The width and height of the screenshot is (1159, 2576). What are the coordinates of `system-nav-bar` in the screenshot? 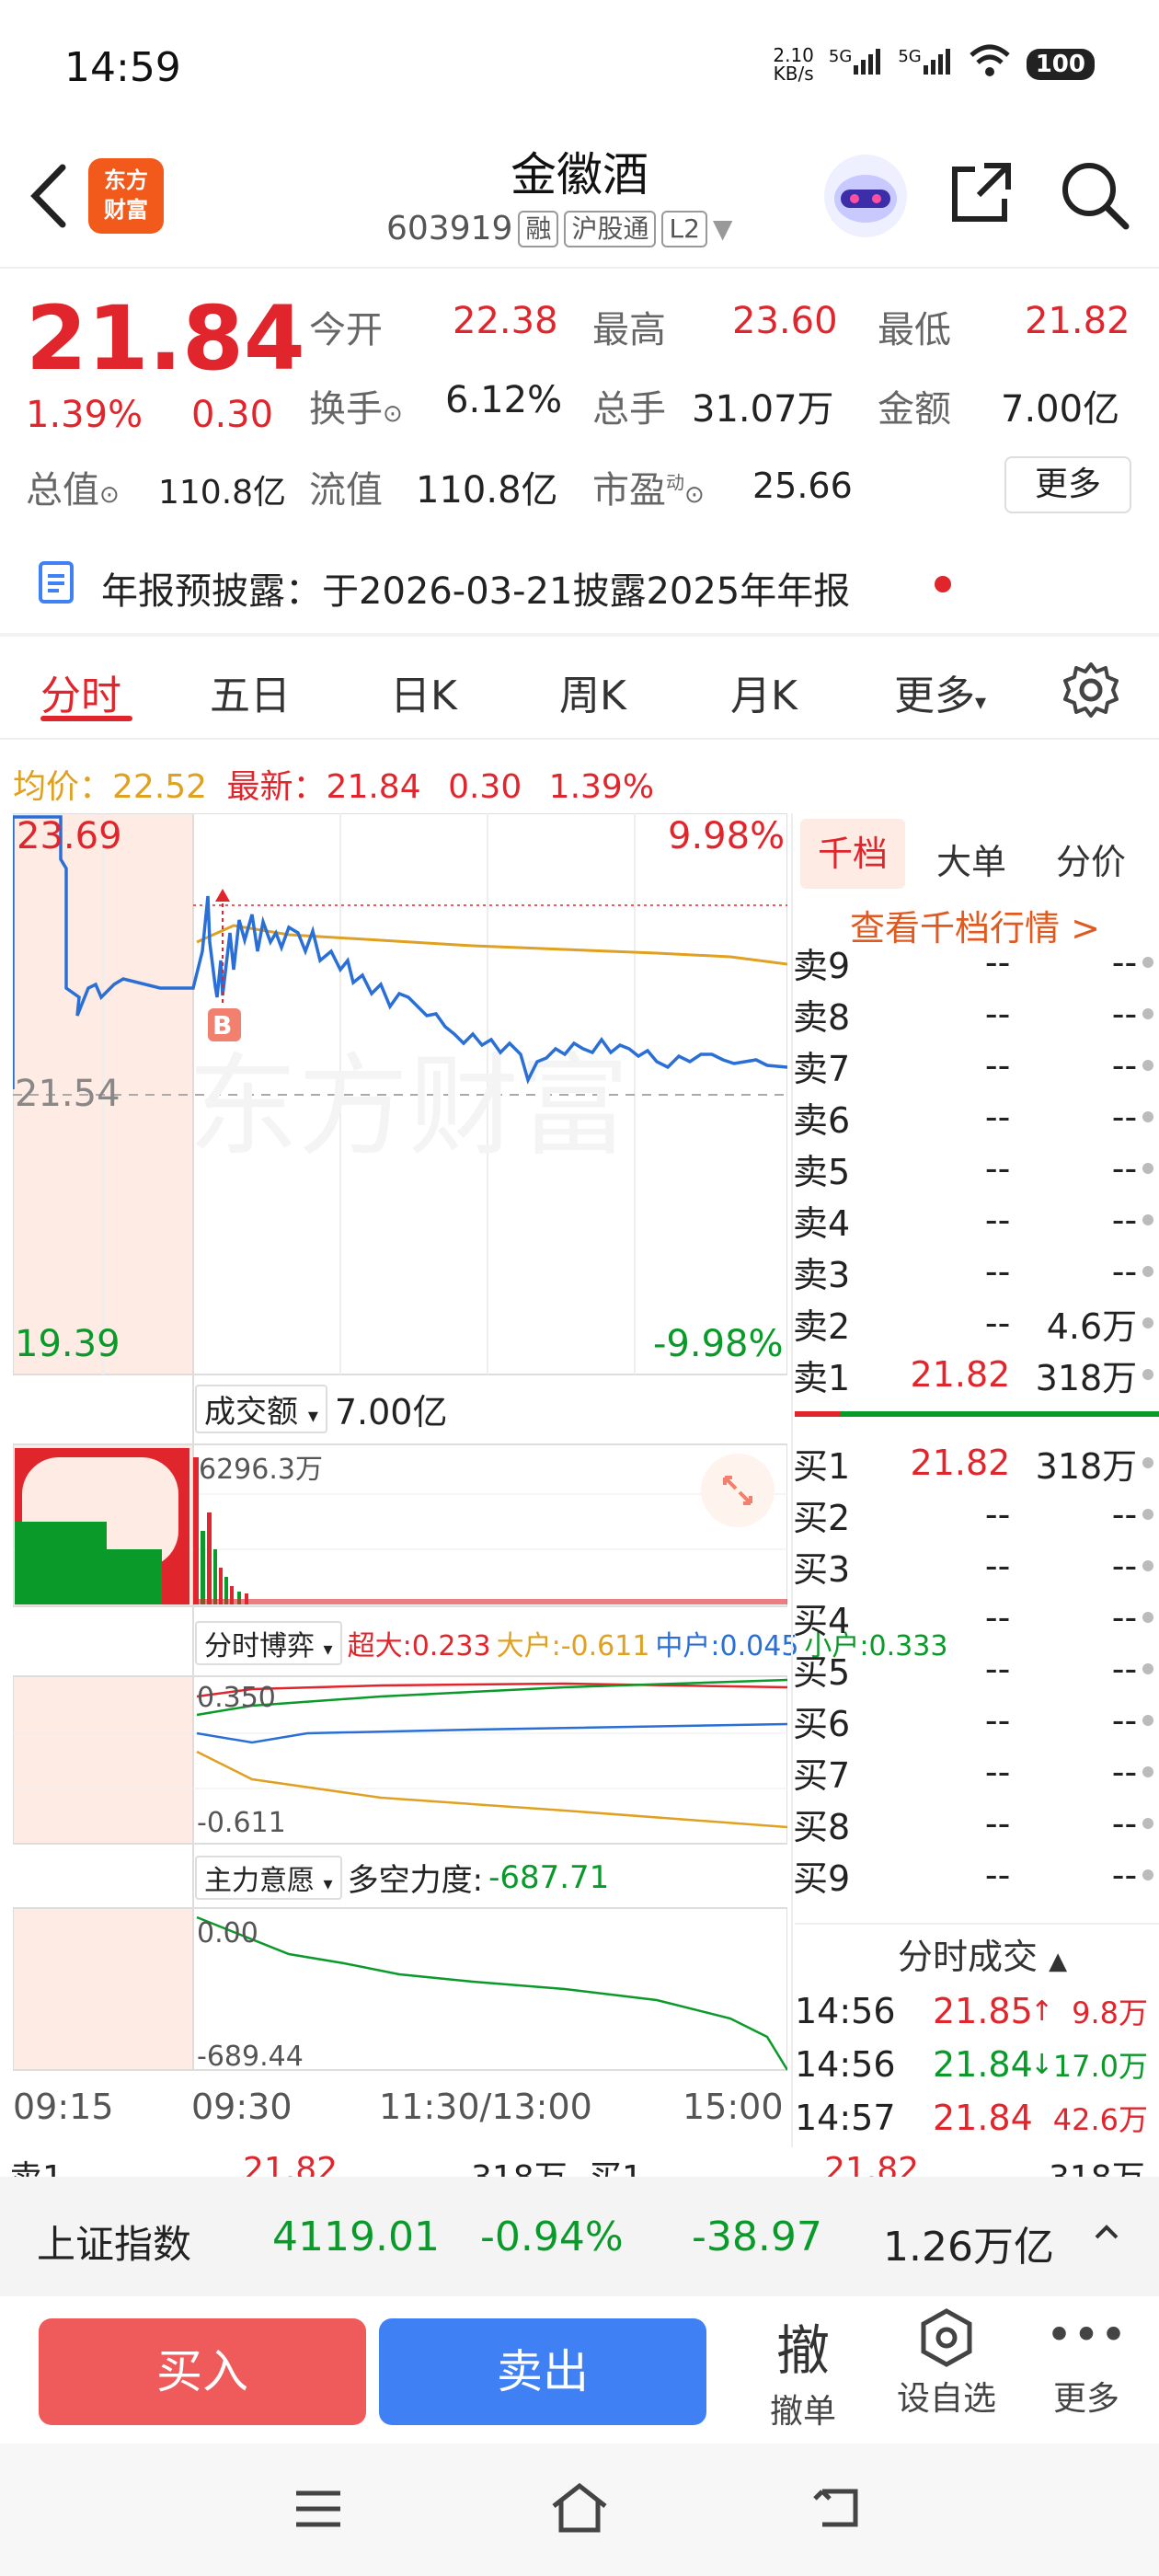 It's located at (579, 2510).